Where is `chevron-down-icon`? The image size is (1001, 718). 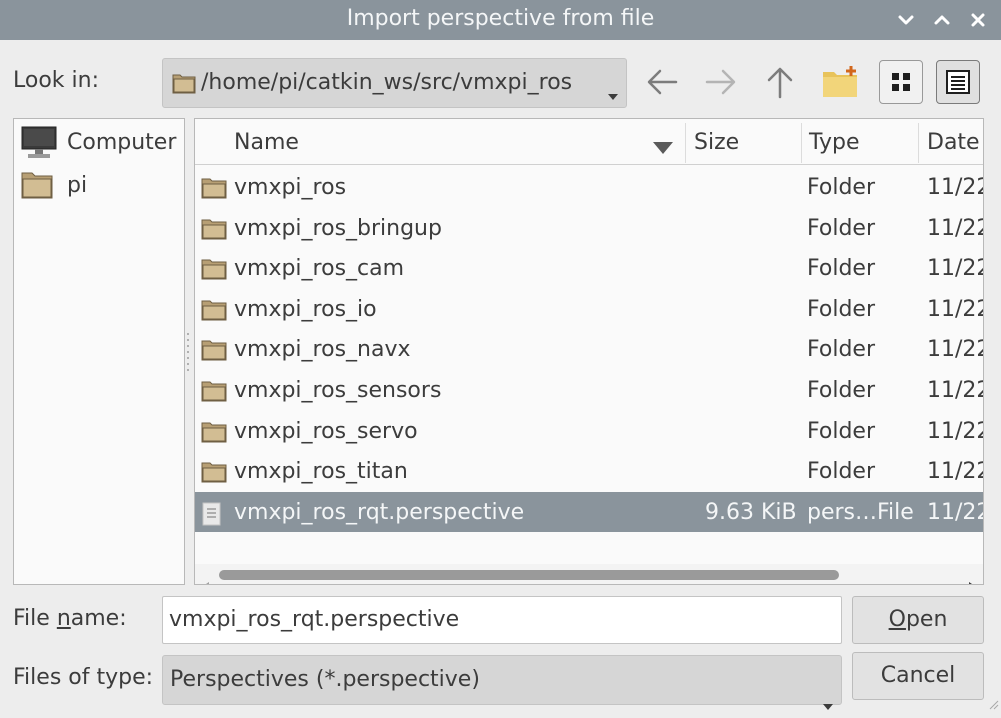
chevron-down-icon is located at coordinates (906, 20).